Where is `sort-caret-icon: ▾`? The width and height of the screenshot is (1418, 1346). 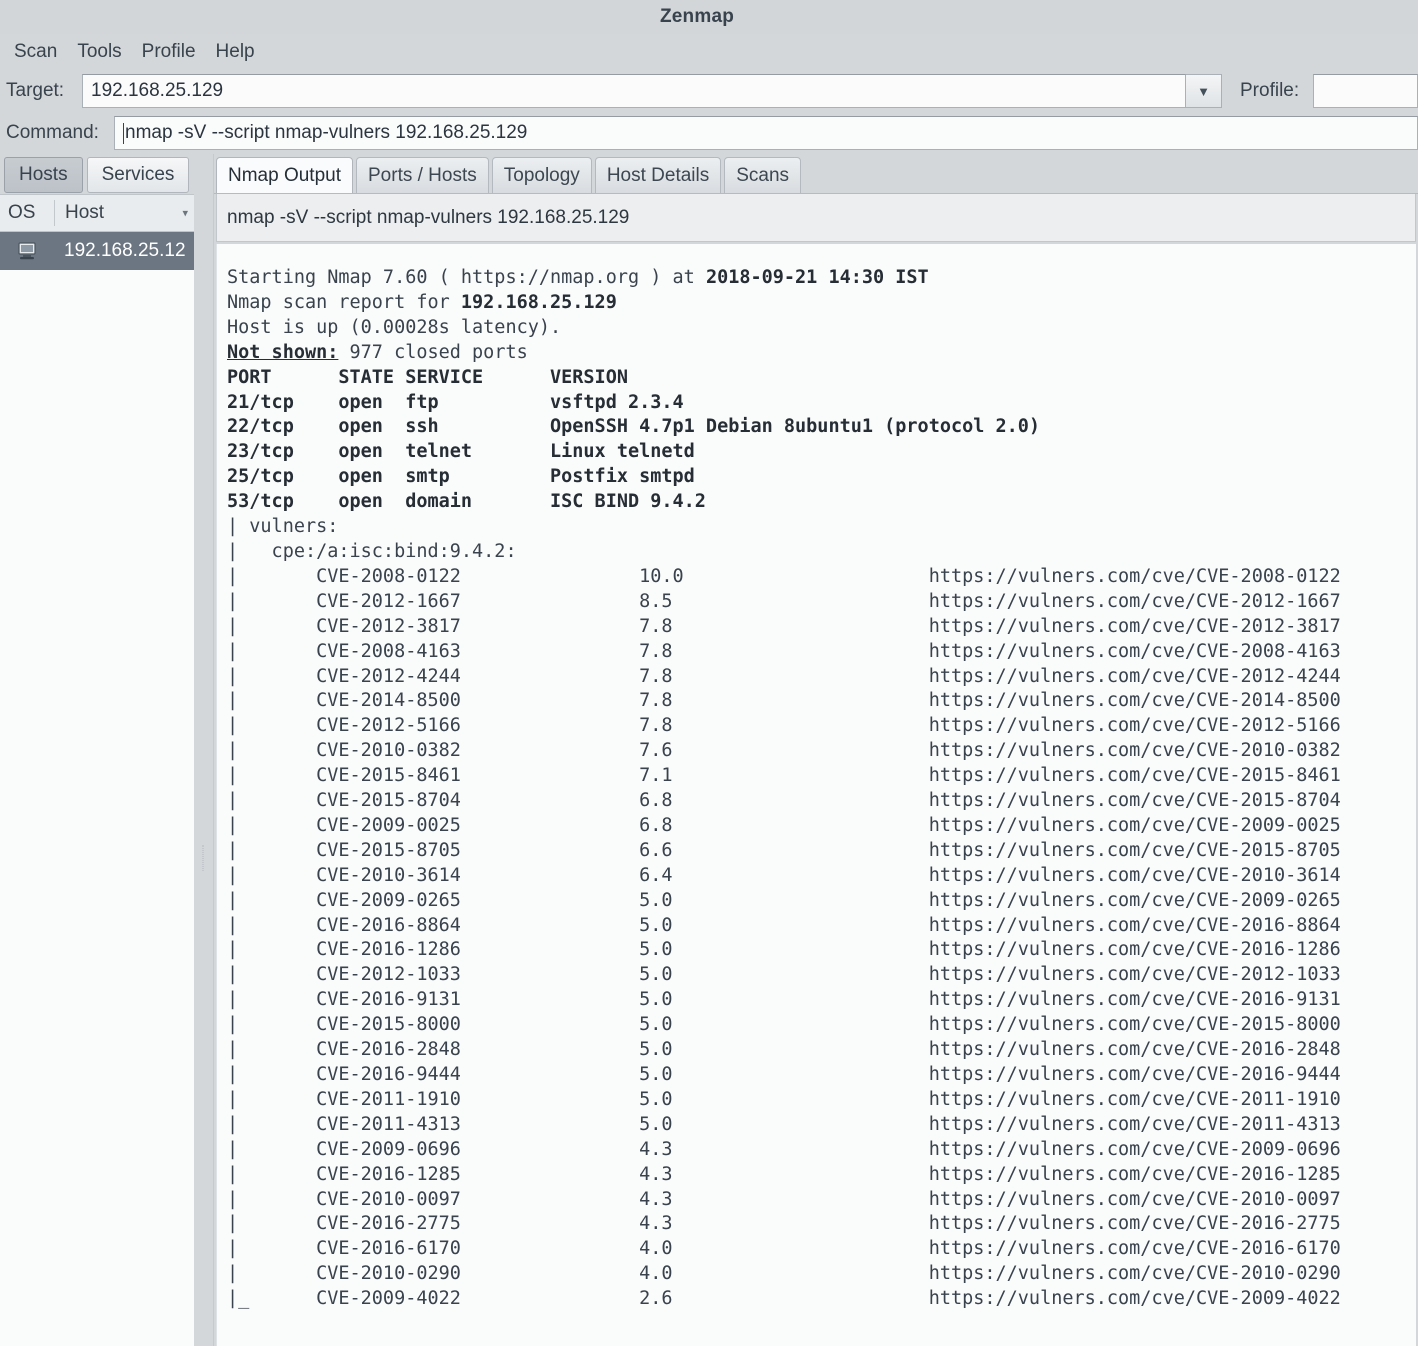
sort-caret-icon: ▾ is located at coordinates (185, 213).